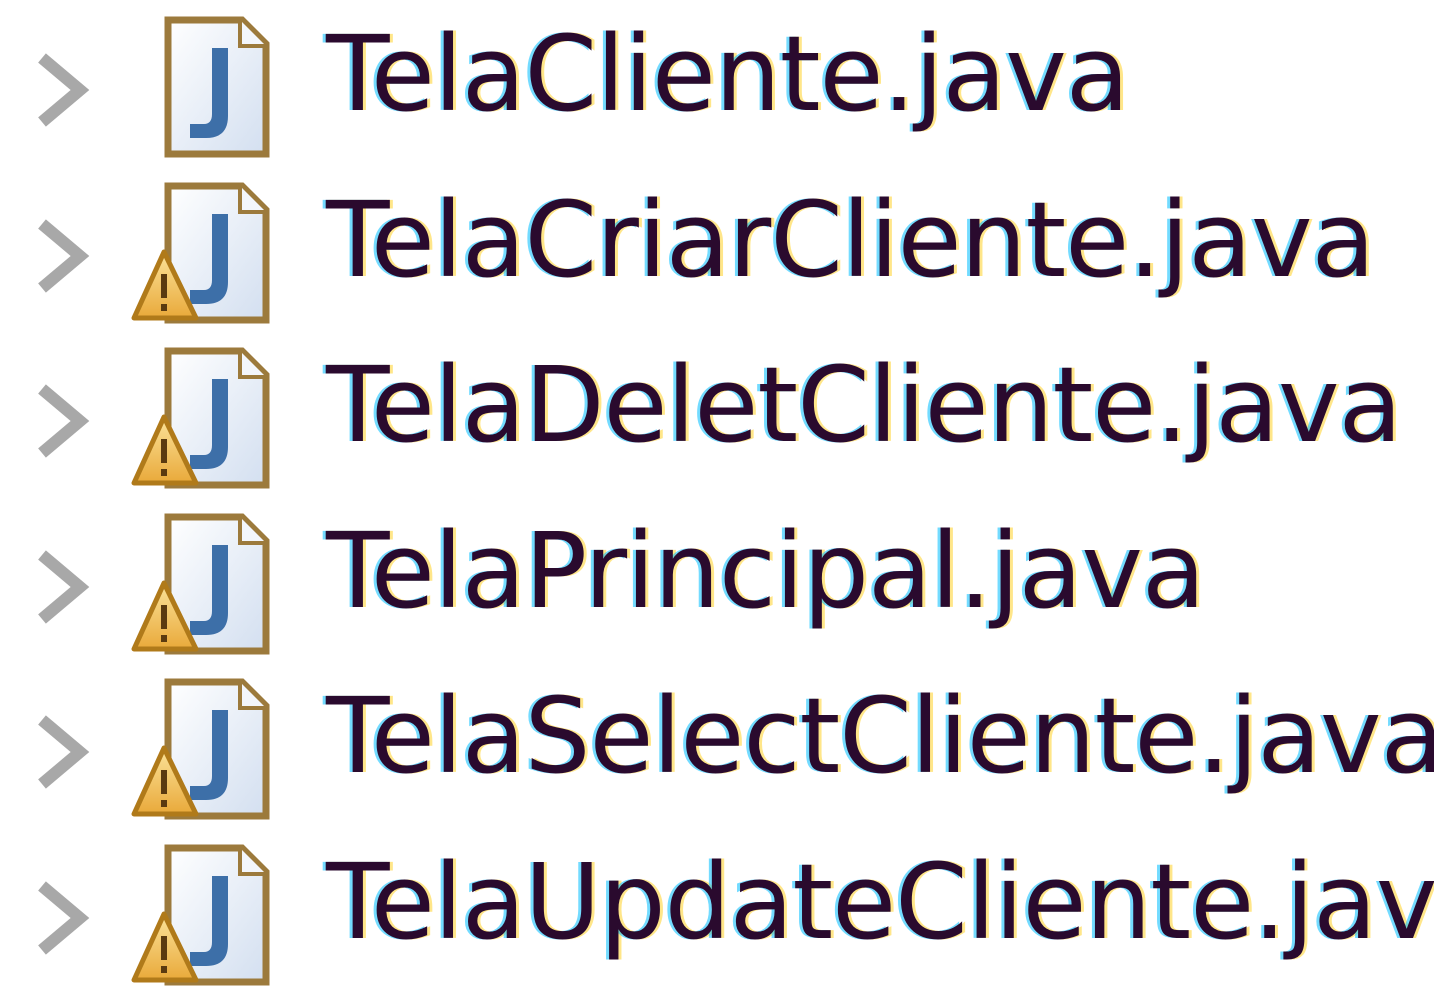 The width and height of the screenshot is (1434, 994). Describe the element at coordinates (880, 736) in the screenshot. I see `file-label: TelaSelectCliente.java` at that location.